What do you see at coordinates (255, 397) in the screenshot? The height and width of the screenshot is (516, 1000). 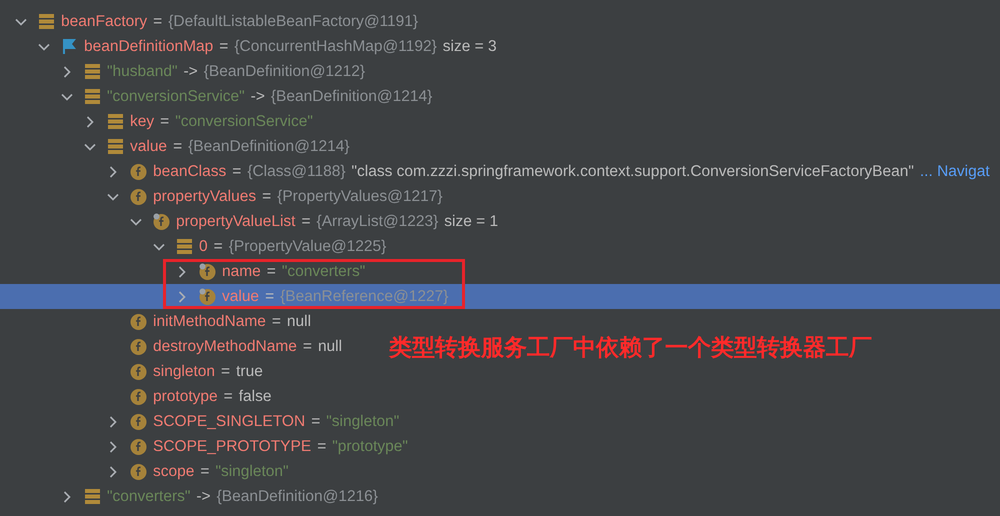 I see `variable-value: false` at bounding box center [255, 397].